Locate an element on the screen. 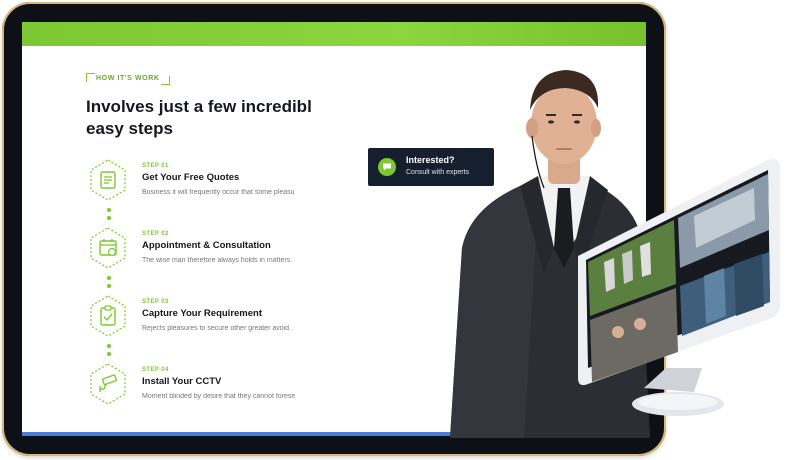 The image size is (794, 460). cctv-camera-icon is located at coordinates (108, 384).